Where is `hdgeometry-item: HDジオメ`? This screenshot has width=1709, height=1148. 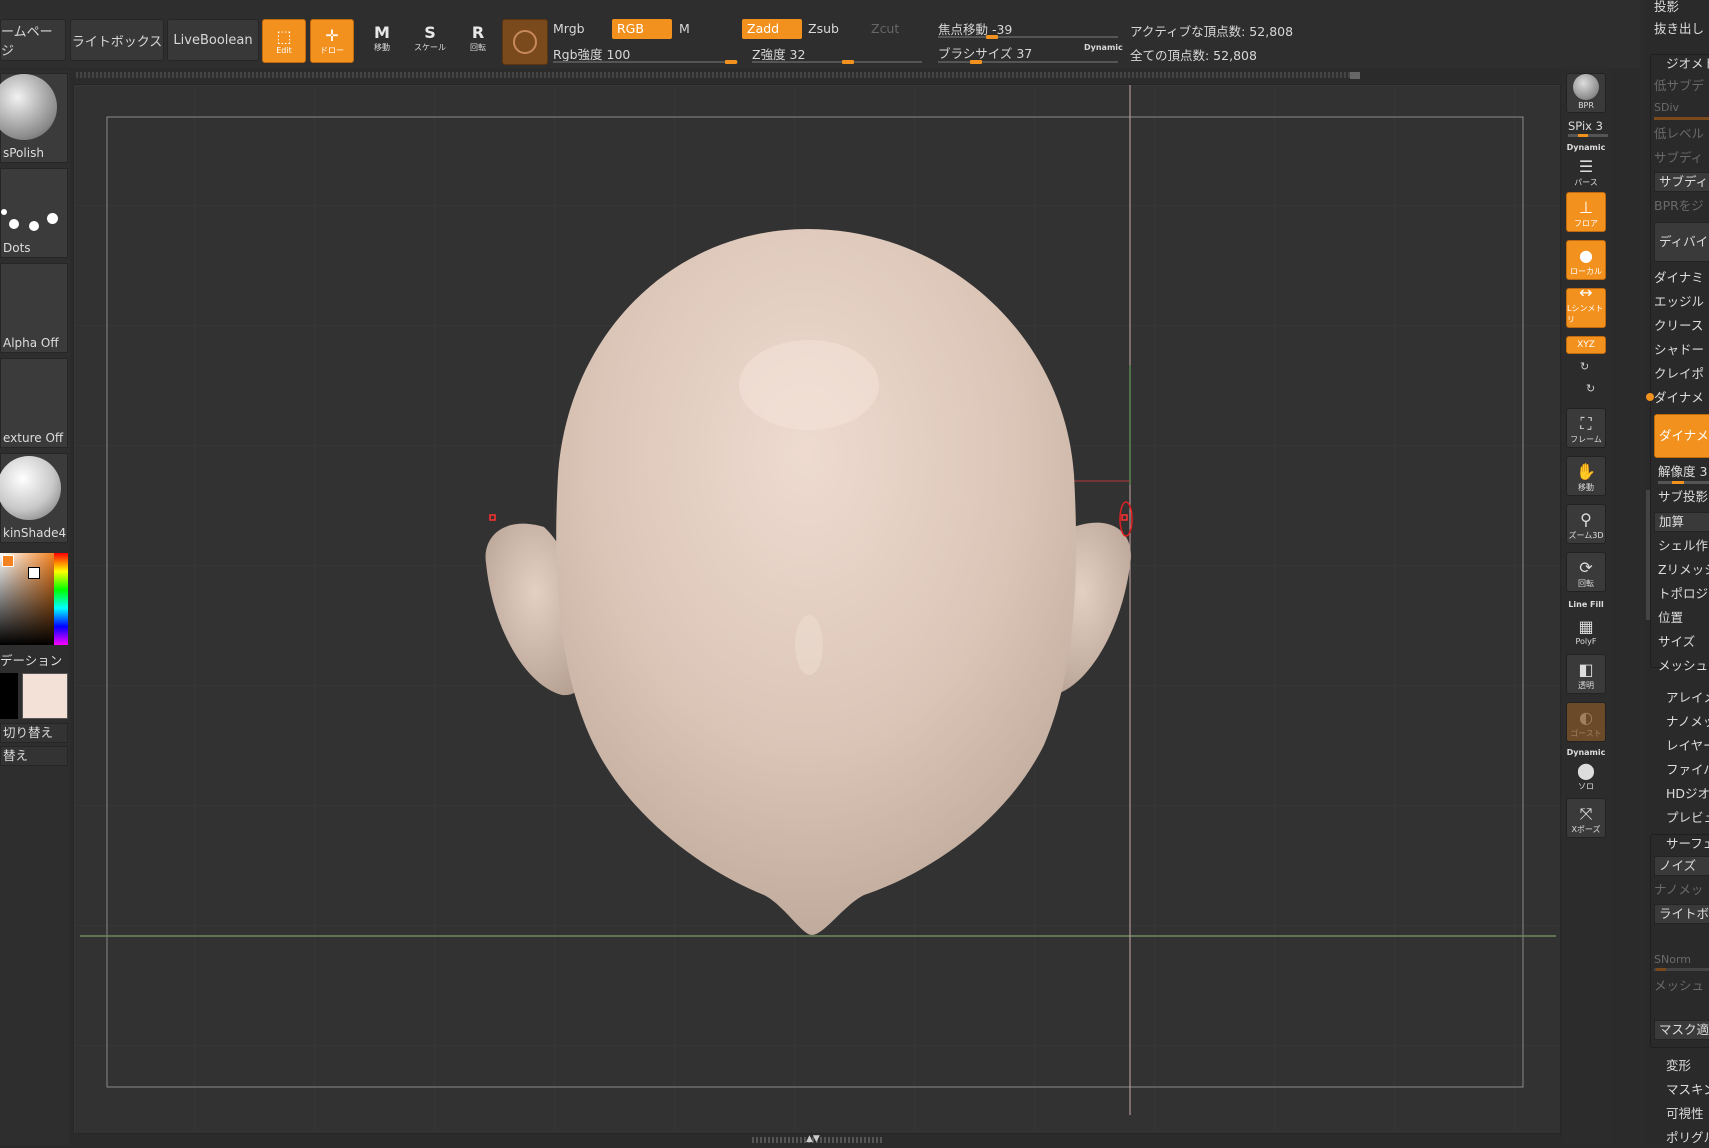 hdgeometry-item: HDジオメ is located at coordinates (1687, 794).